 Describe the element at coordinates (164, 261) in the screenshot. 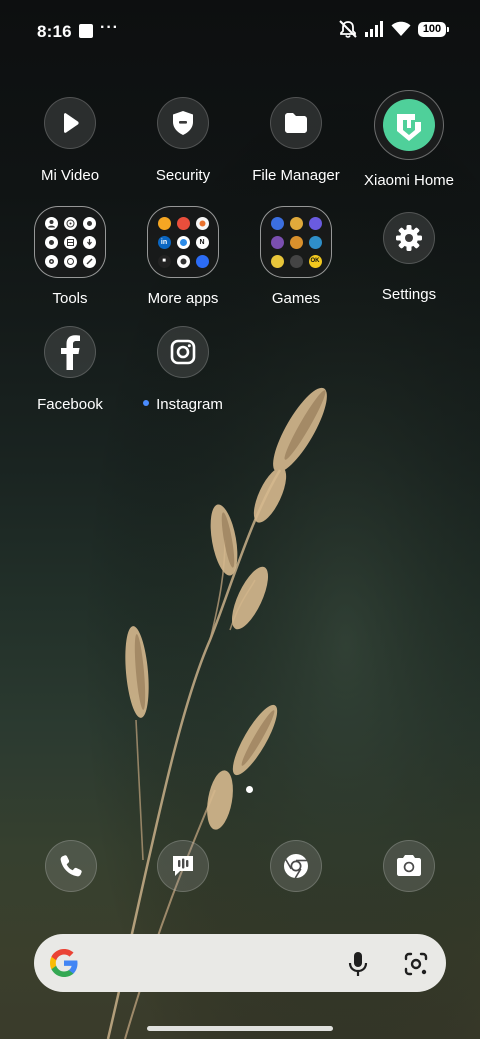

I see `media-app-icon: ■` at that location.